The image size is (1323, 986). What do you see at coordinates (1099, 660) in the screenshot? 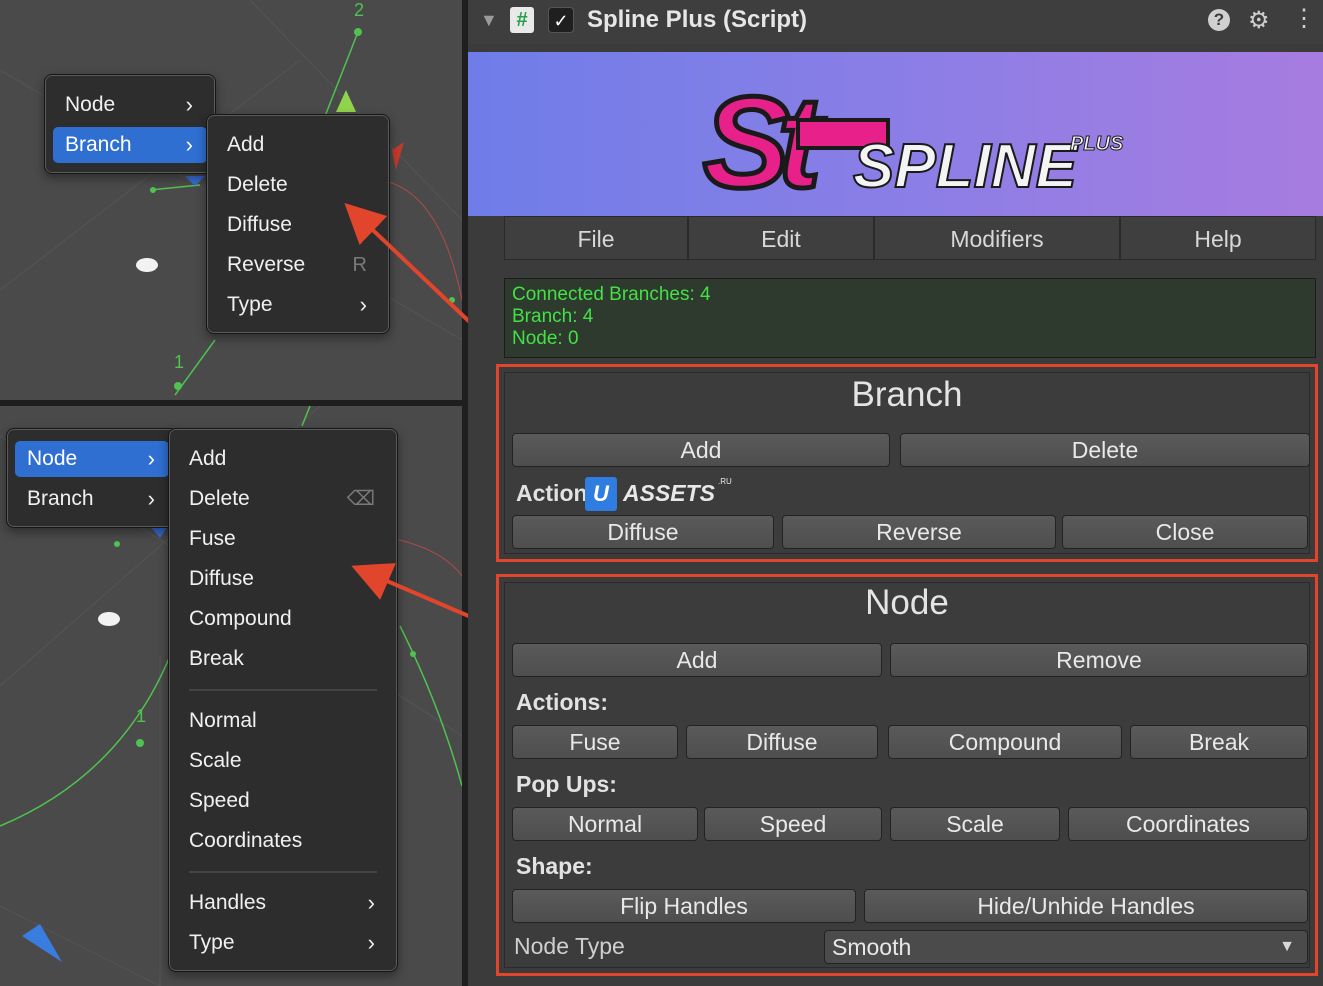
I see `node-remove-button: Remove` at bounding box center [1099, 660].